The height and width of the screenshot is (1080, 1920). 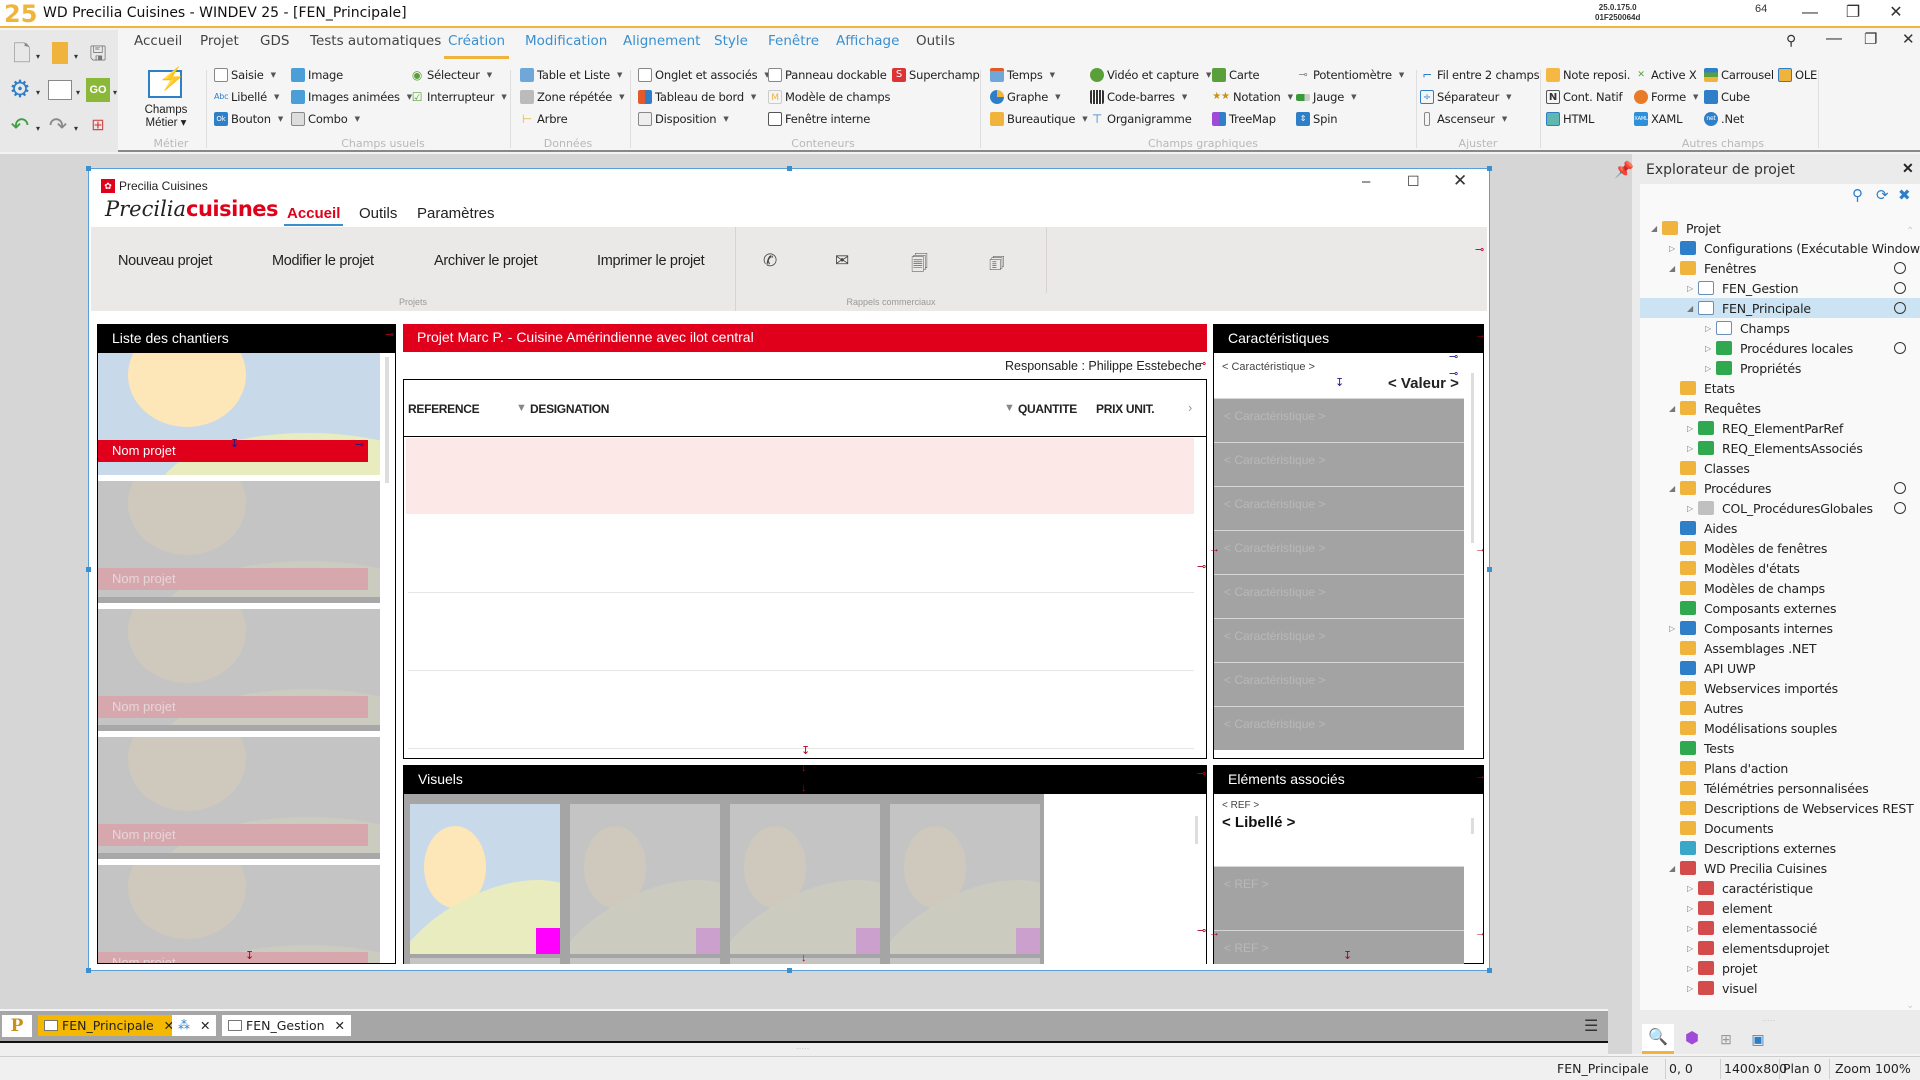 What do you see at coordinates (1780, 548) in the screenshot?
I see `tree-node: Modèles de fenêtres` at bounding box center [1780, 548].